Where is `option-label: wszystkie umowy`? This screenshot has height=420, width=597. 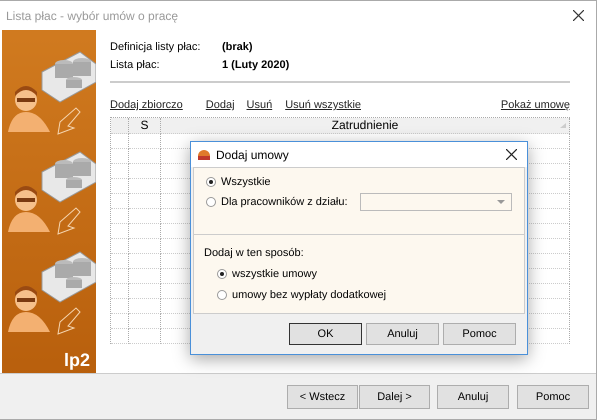
option-label: wszystkie umowy is located at coordinates (274, 274).